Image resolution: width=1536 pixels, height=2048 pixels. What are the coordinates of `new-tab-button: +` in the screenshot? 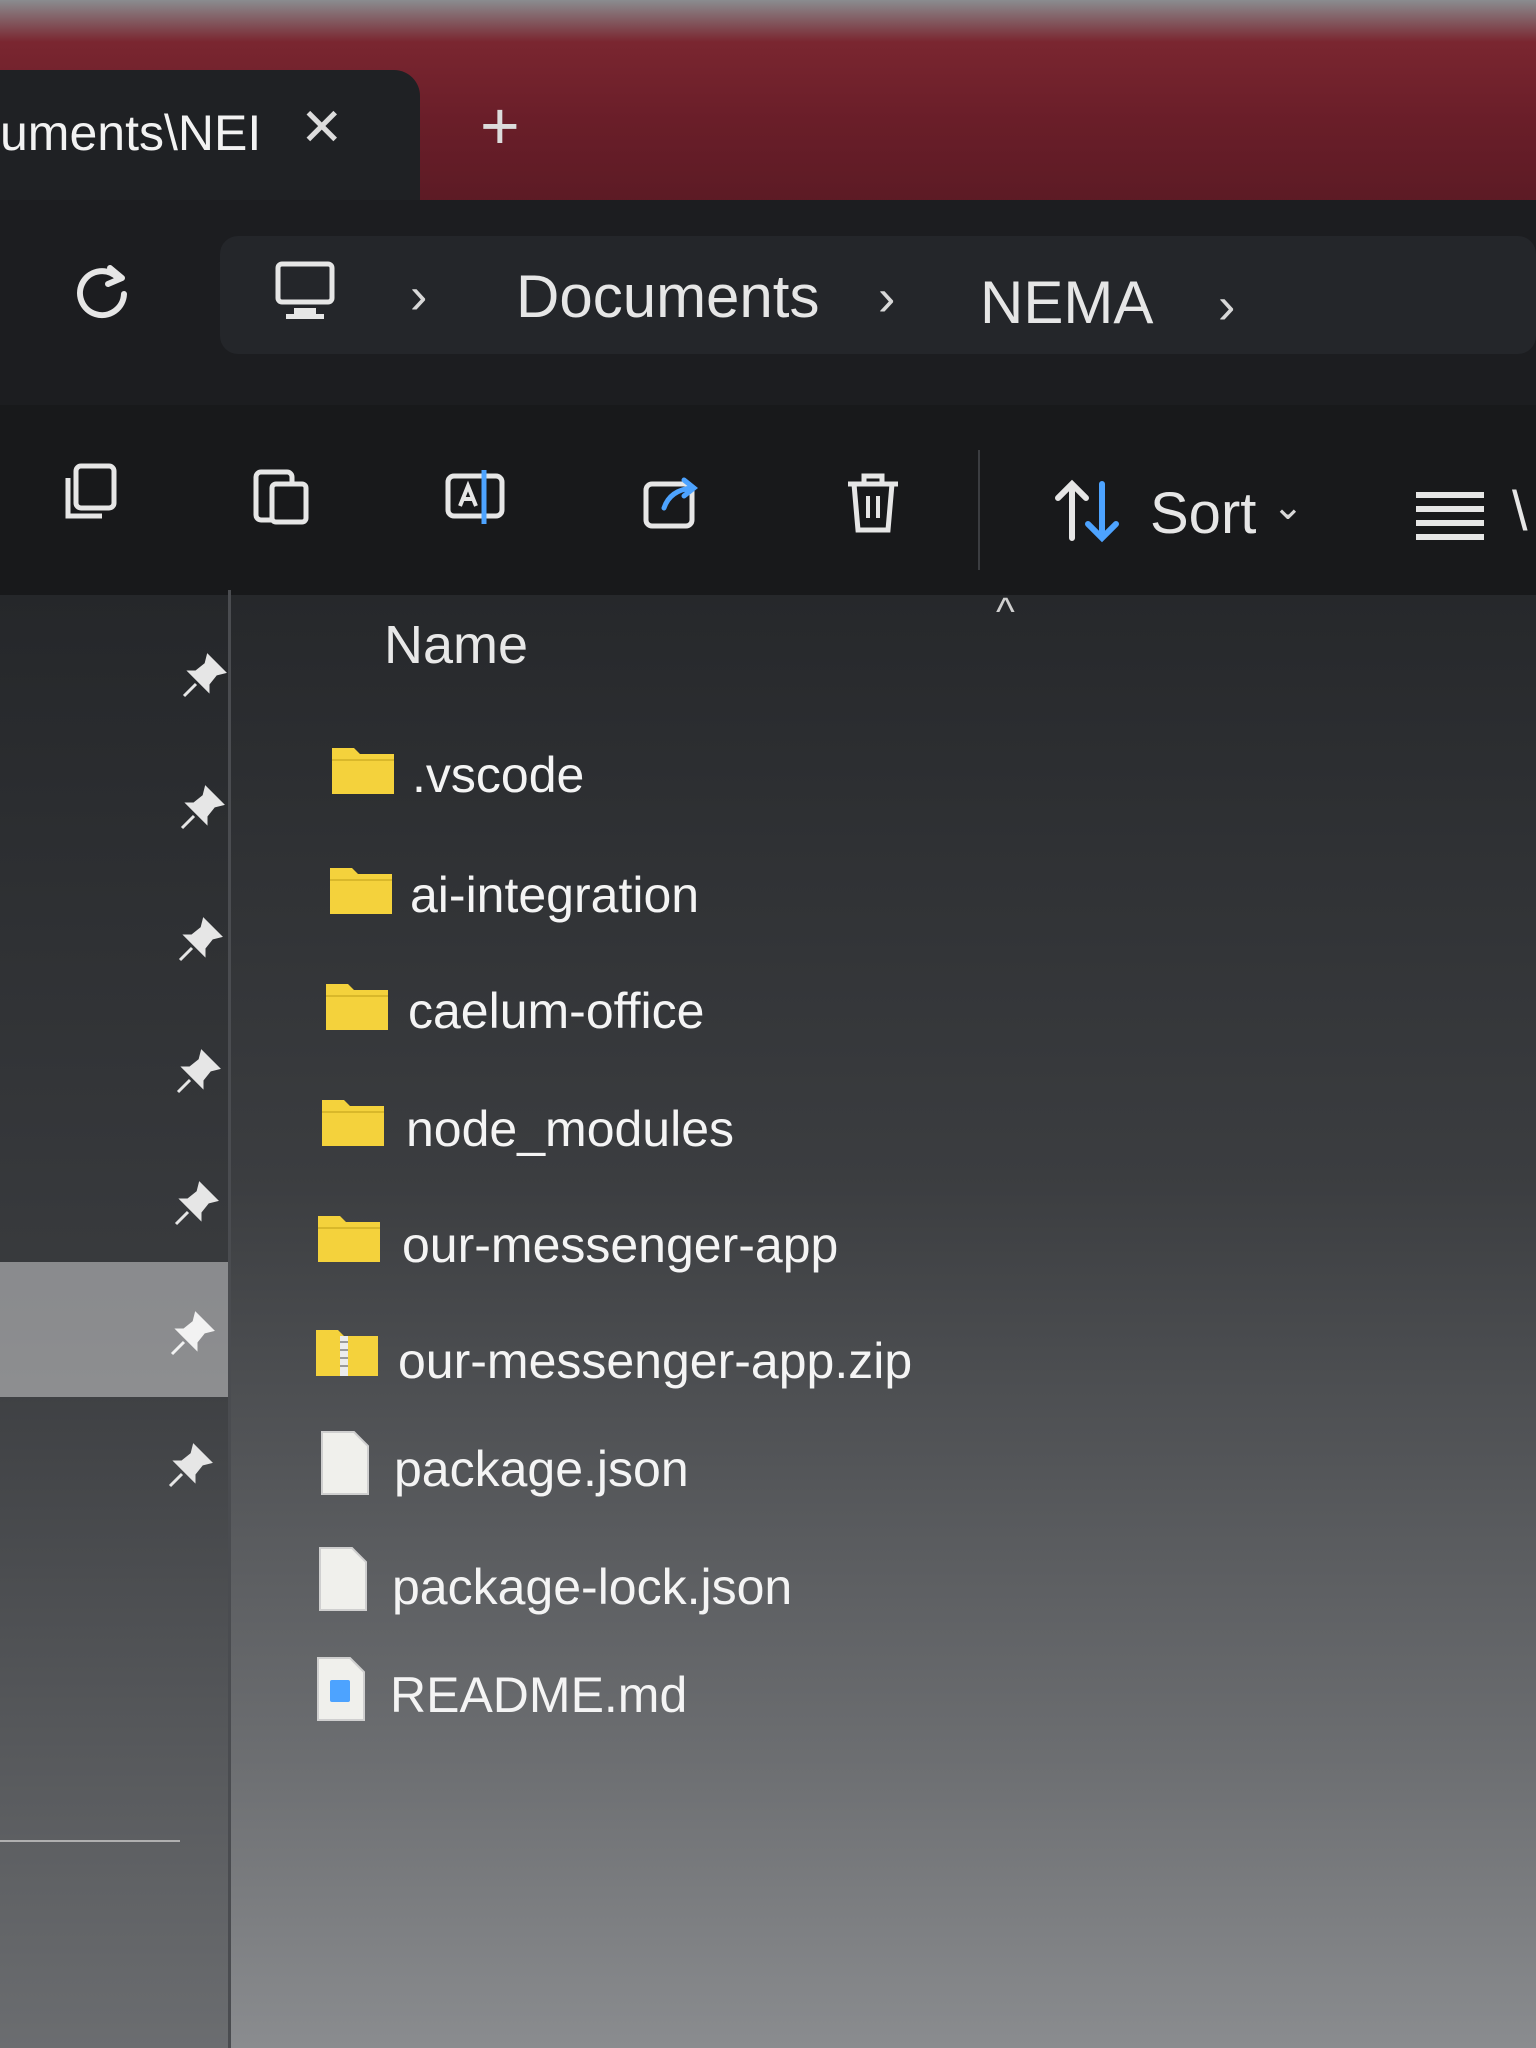 It's located at (500, 126).